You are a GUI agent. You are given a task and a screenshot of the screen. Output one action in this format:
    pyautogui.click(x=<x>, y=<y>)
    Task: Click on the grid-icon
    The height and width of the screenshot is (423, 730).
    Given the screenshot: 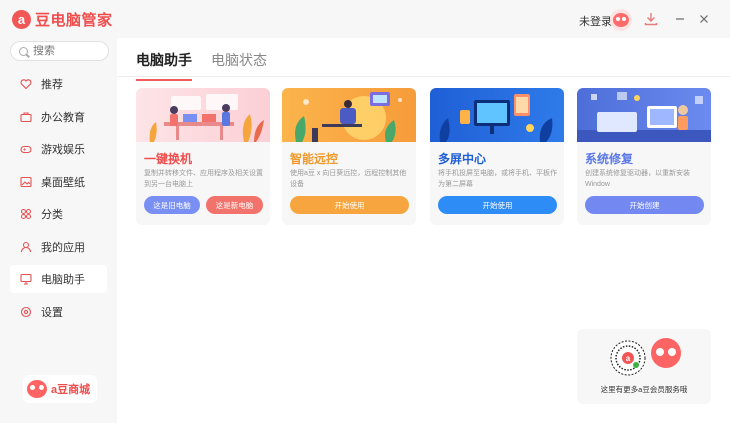 What is the action you would take?
    pyautogui.click(x=26, y=214)
    